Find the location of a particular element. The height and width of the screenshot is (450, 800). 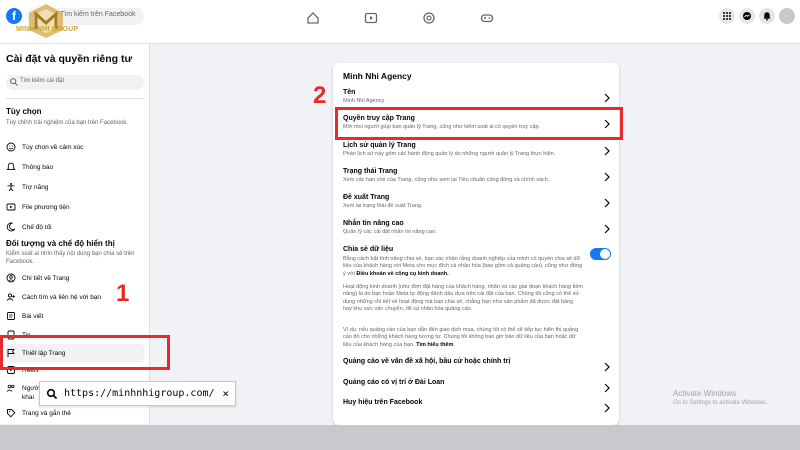

sidebar-item-label: Chế độ tối is located at coordinates (37, 227).